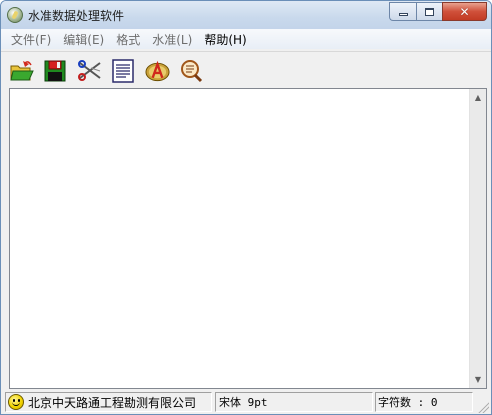 This screenshot has height=415, width=492. I want to click on status-panel-char-count: 字符数 : 0, so click(424, 402).